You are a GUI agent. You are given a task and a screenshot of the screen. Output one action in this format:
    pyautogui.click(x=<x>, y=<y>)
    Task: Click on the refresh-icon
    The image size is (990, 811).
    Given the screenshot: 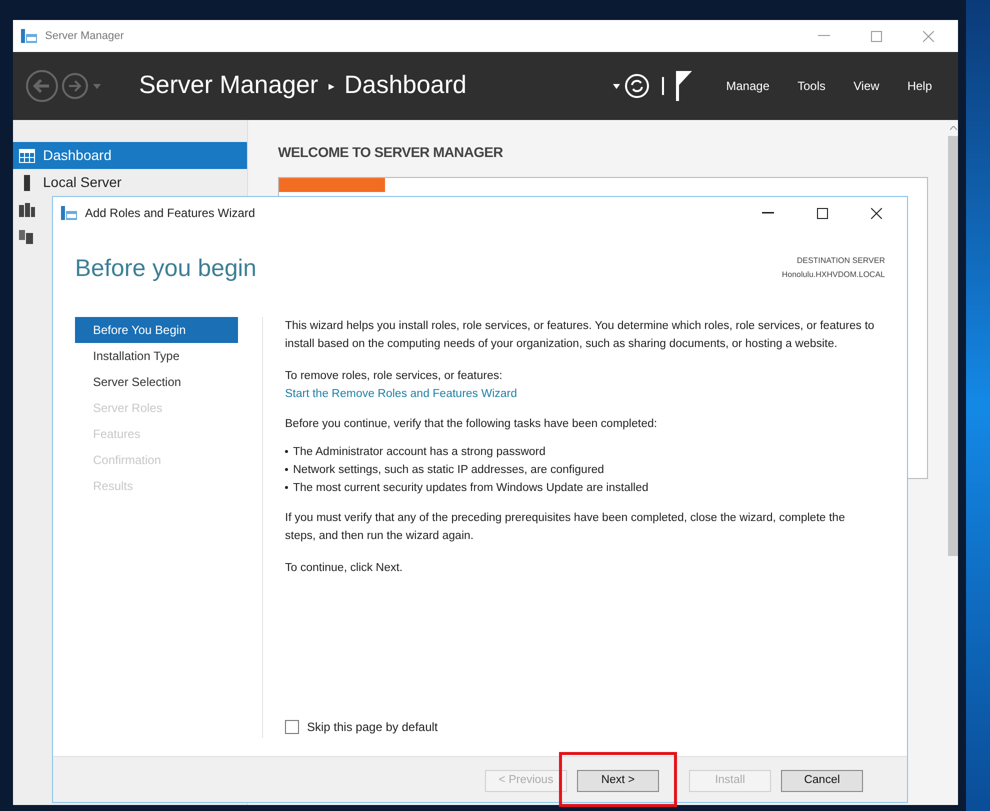 What is the action you would take?
    pyautogui.click(x=637, y=86)
    